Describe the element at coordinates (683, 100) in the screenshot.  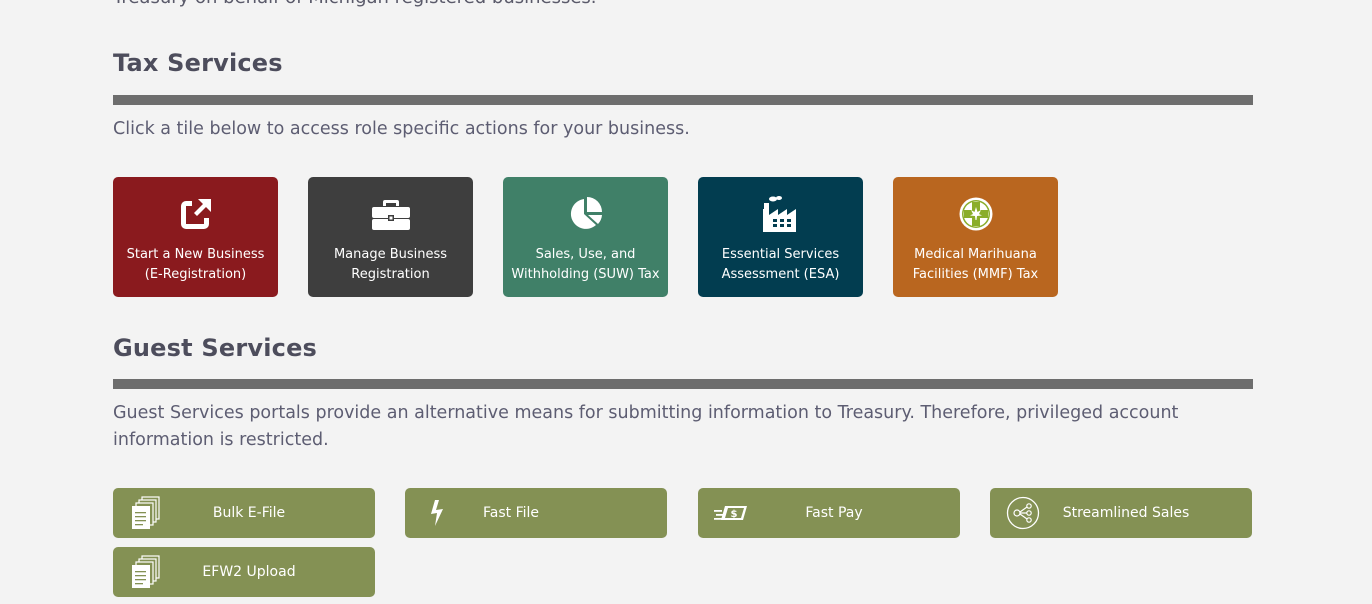
I see `tax-services-divider` at that location.